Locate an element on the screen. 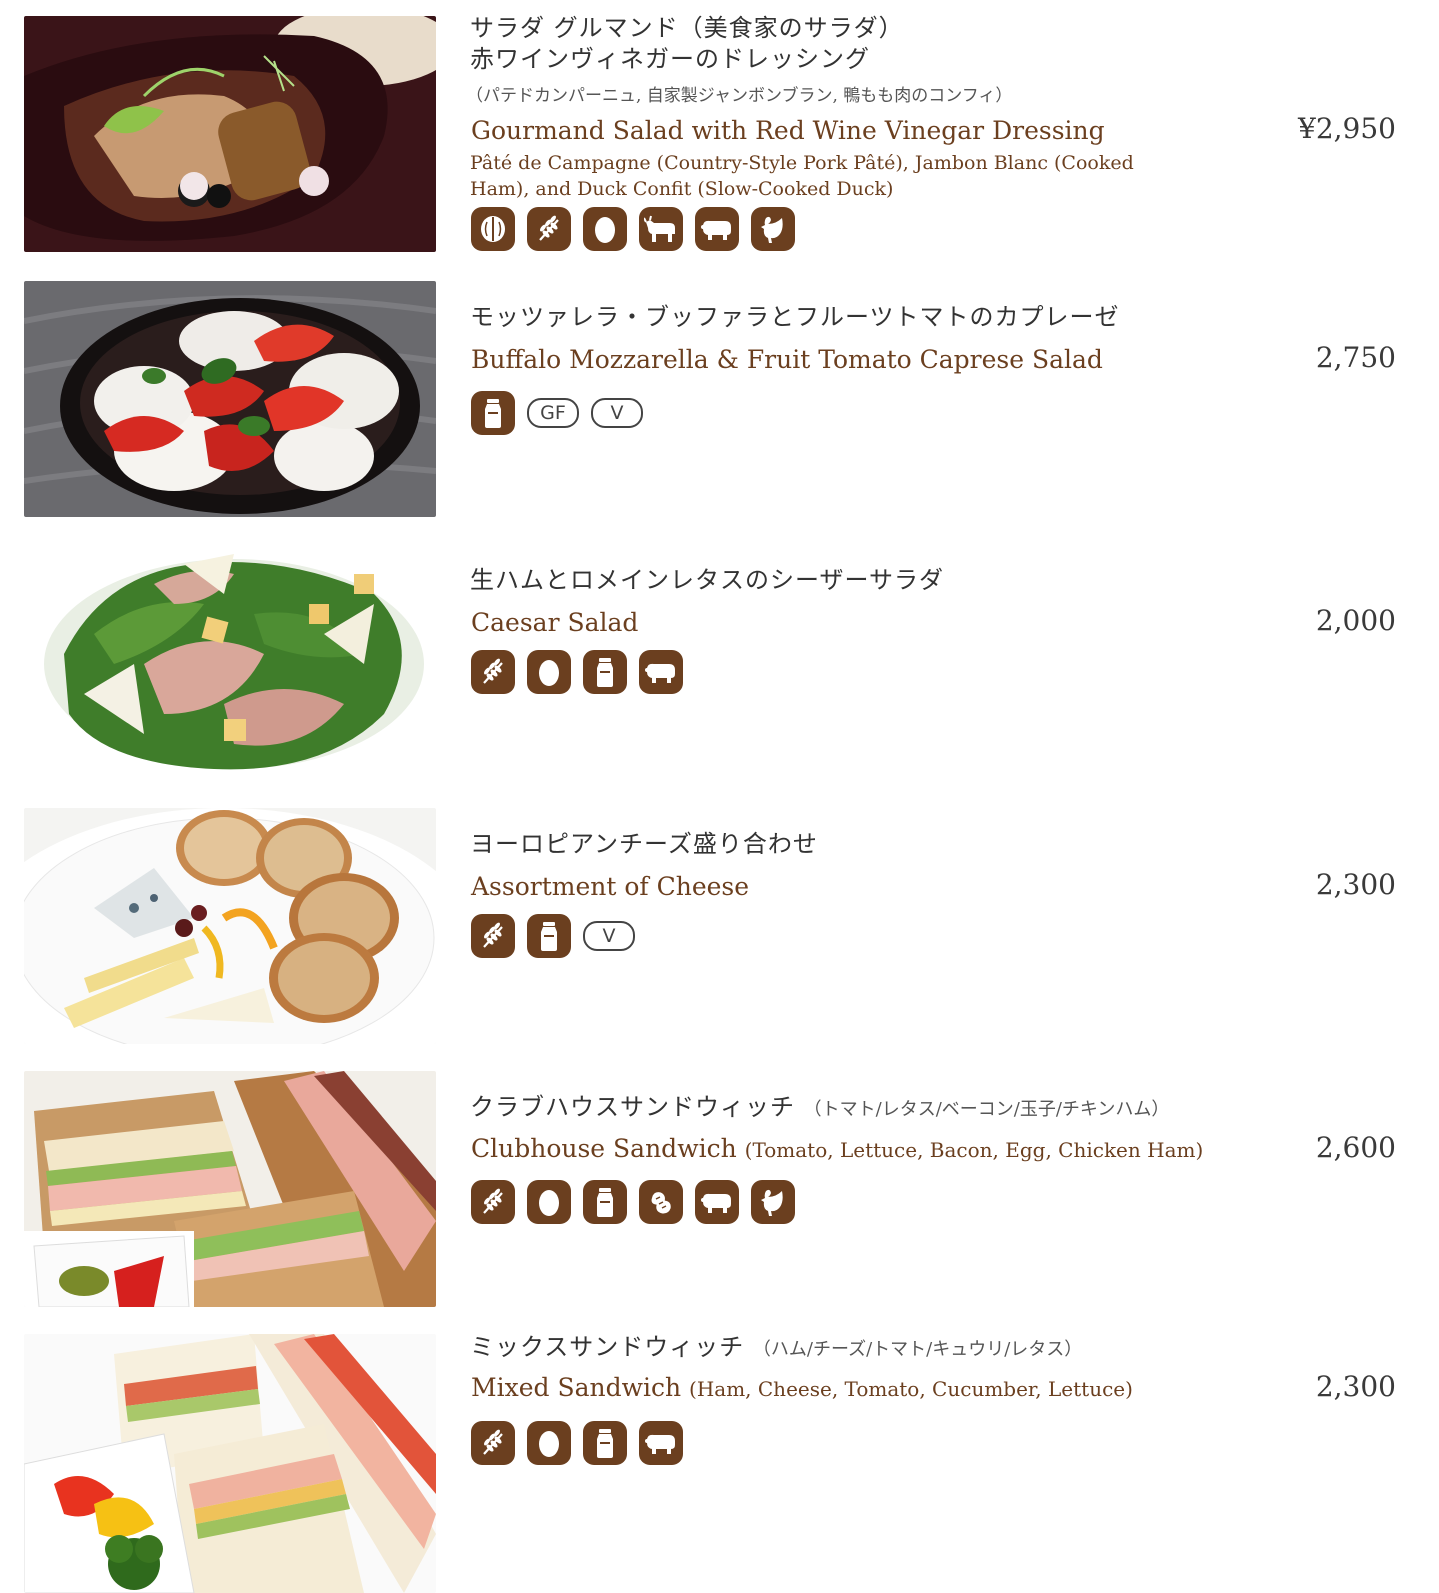 This screenshot has height=1593, width=1439. gluten-free-badge: GF is located at coordinates (553, 413).